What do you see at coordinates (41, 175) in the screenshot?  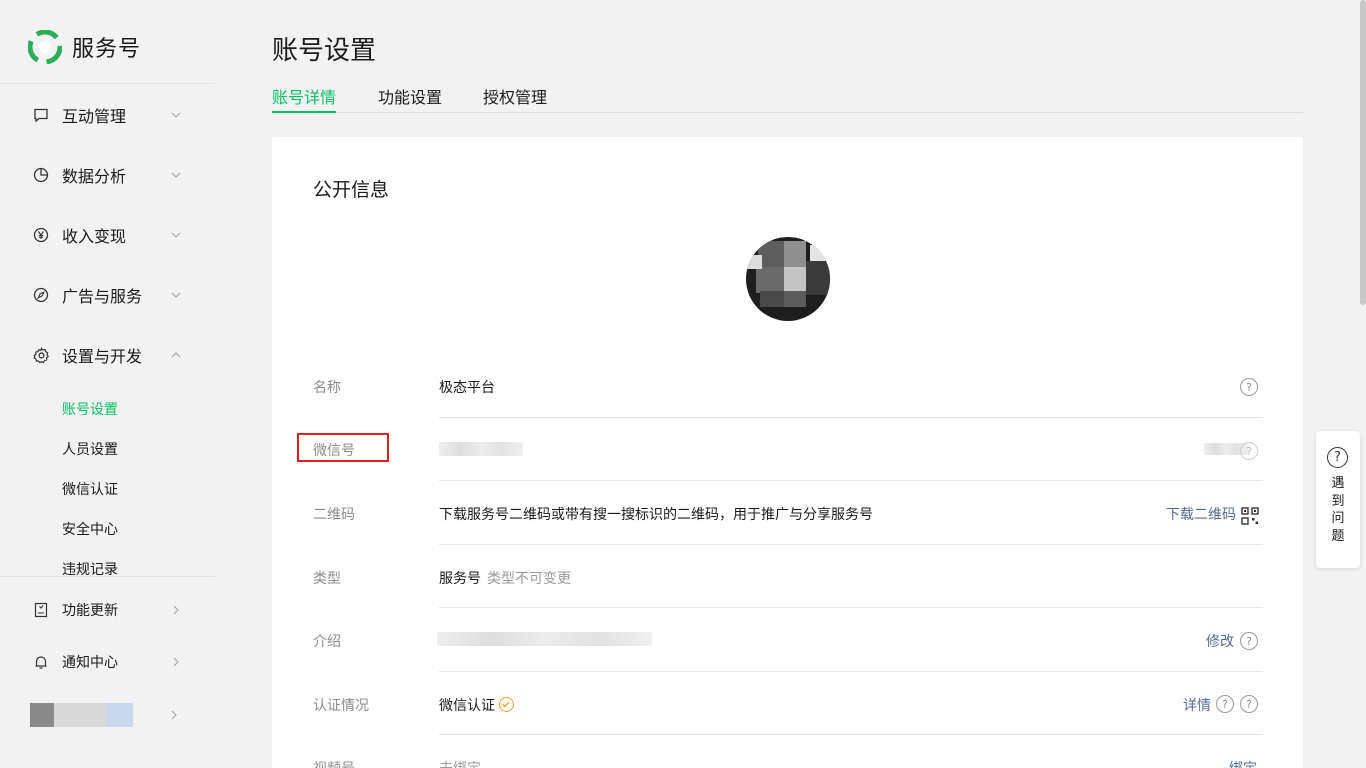 I see `pie-chart-icon` at bounding box center [41, 175].